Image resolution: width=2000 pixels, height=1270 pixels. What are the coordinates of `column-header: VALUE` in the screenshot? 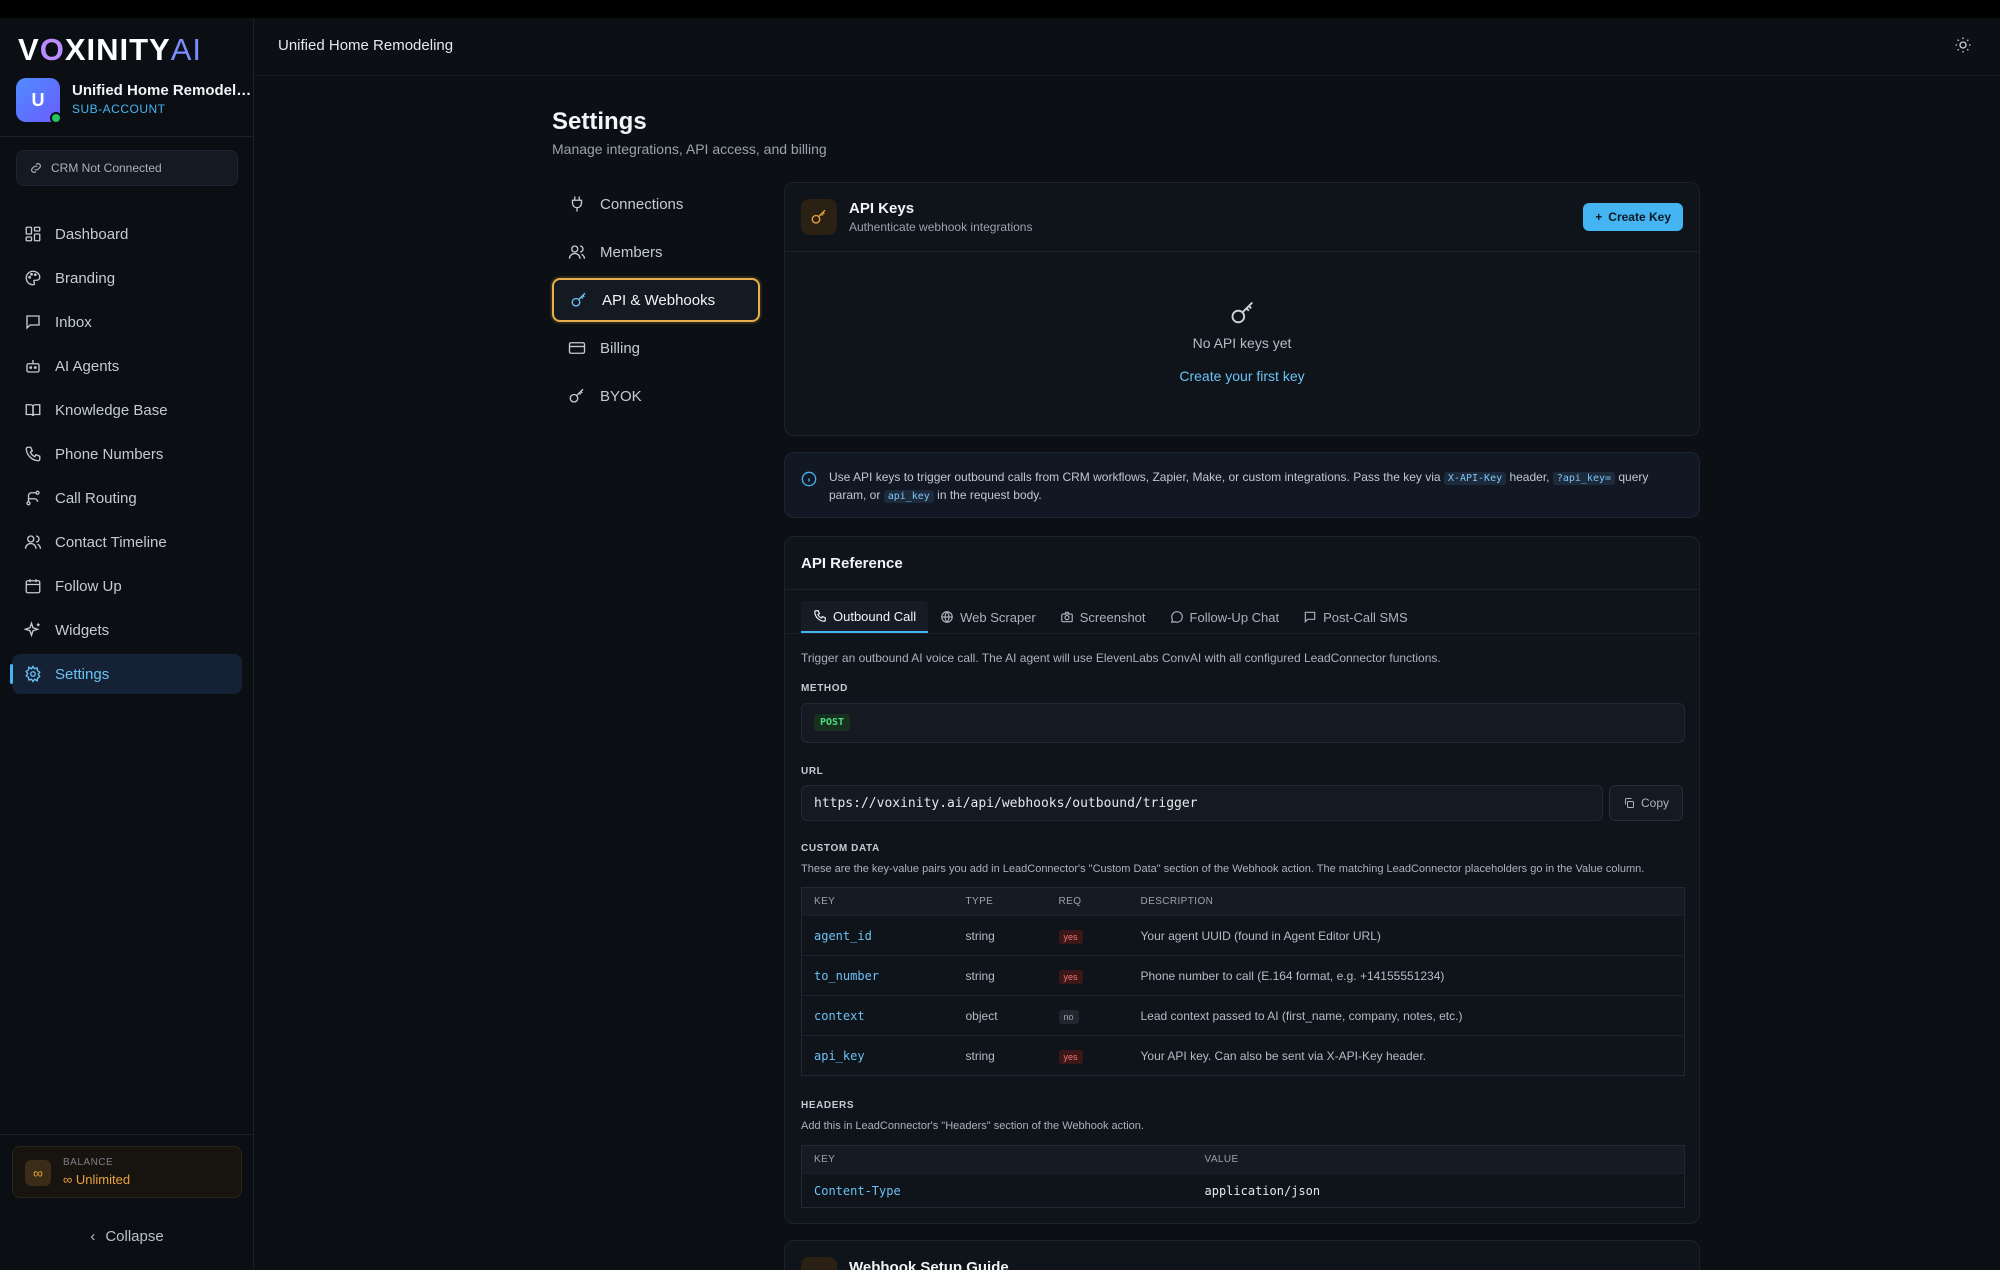 It's located at (1438, 1159).